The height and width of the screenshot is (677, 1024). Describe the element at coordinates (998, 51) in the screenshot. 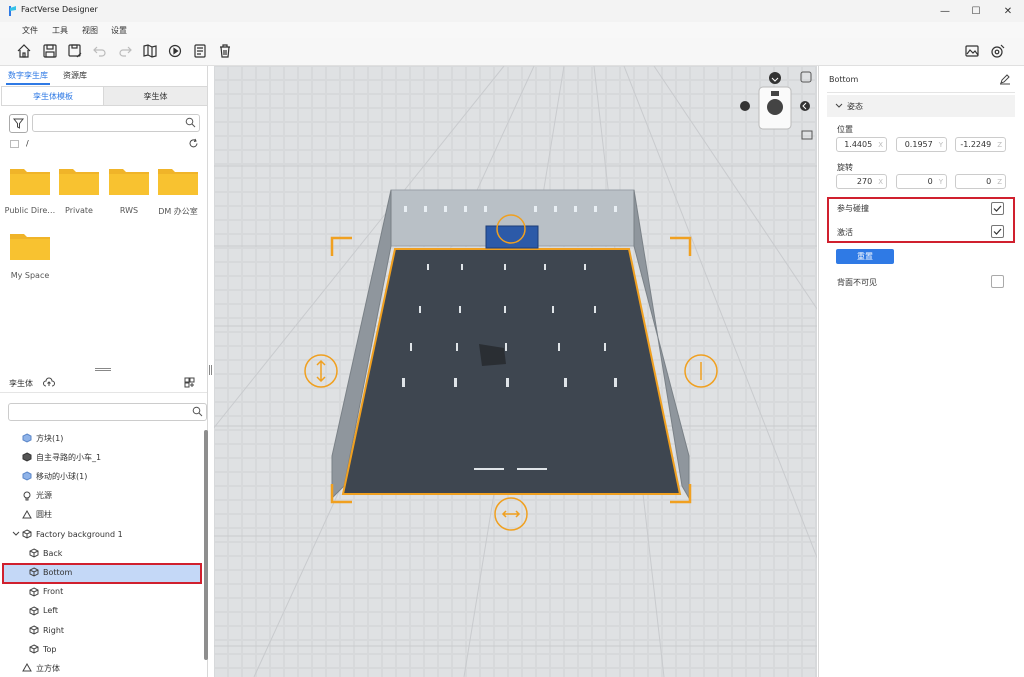

I see `settings-edit-icon` at that location.